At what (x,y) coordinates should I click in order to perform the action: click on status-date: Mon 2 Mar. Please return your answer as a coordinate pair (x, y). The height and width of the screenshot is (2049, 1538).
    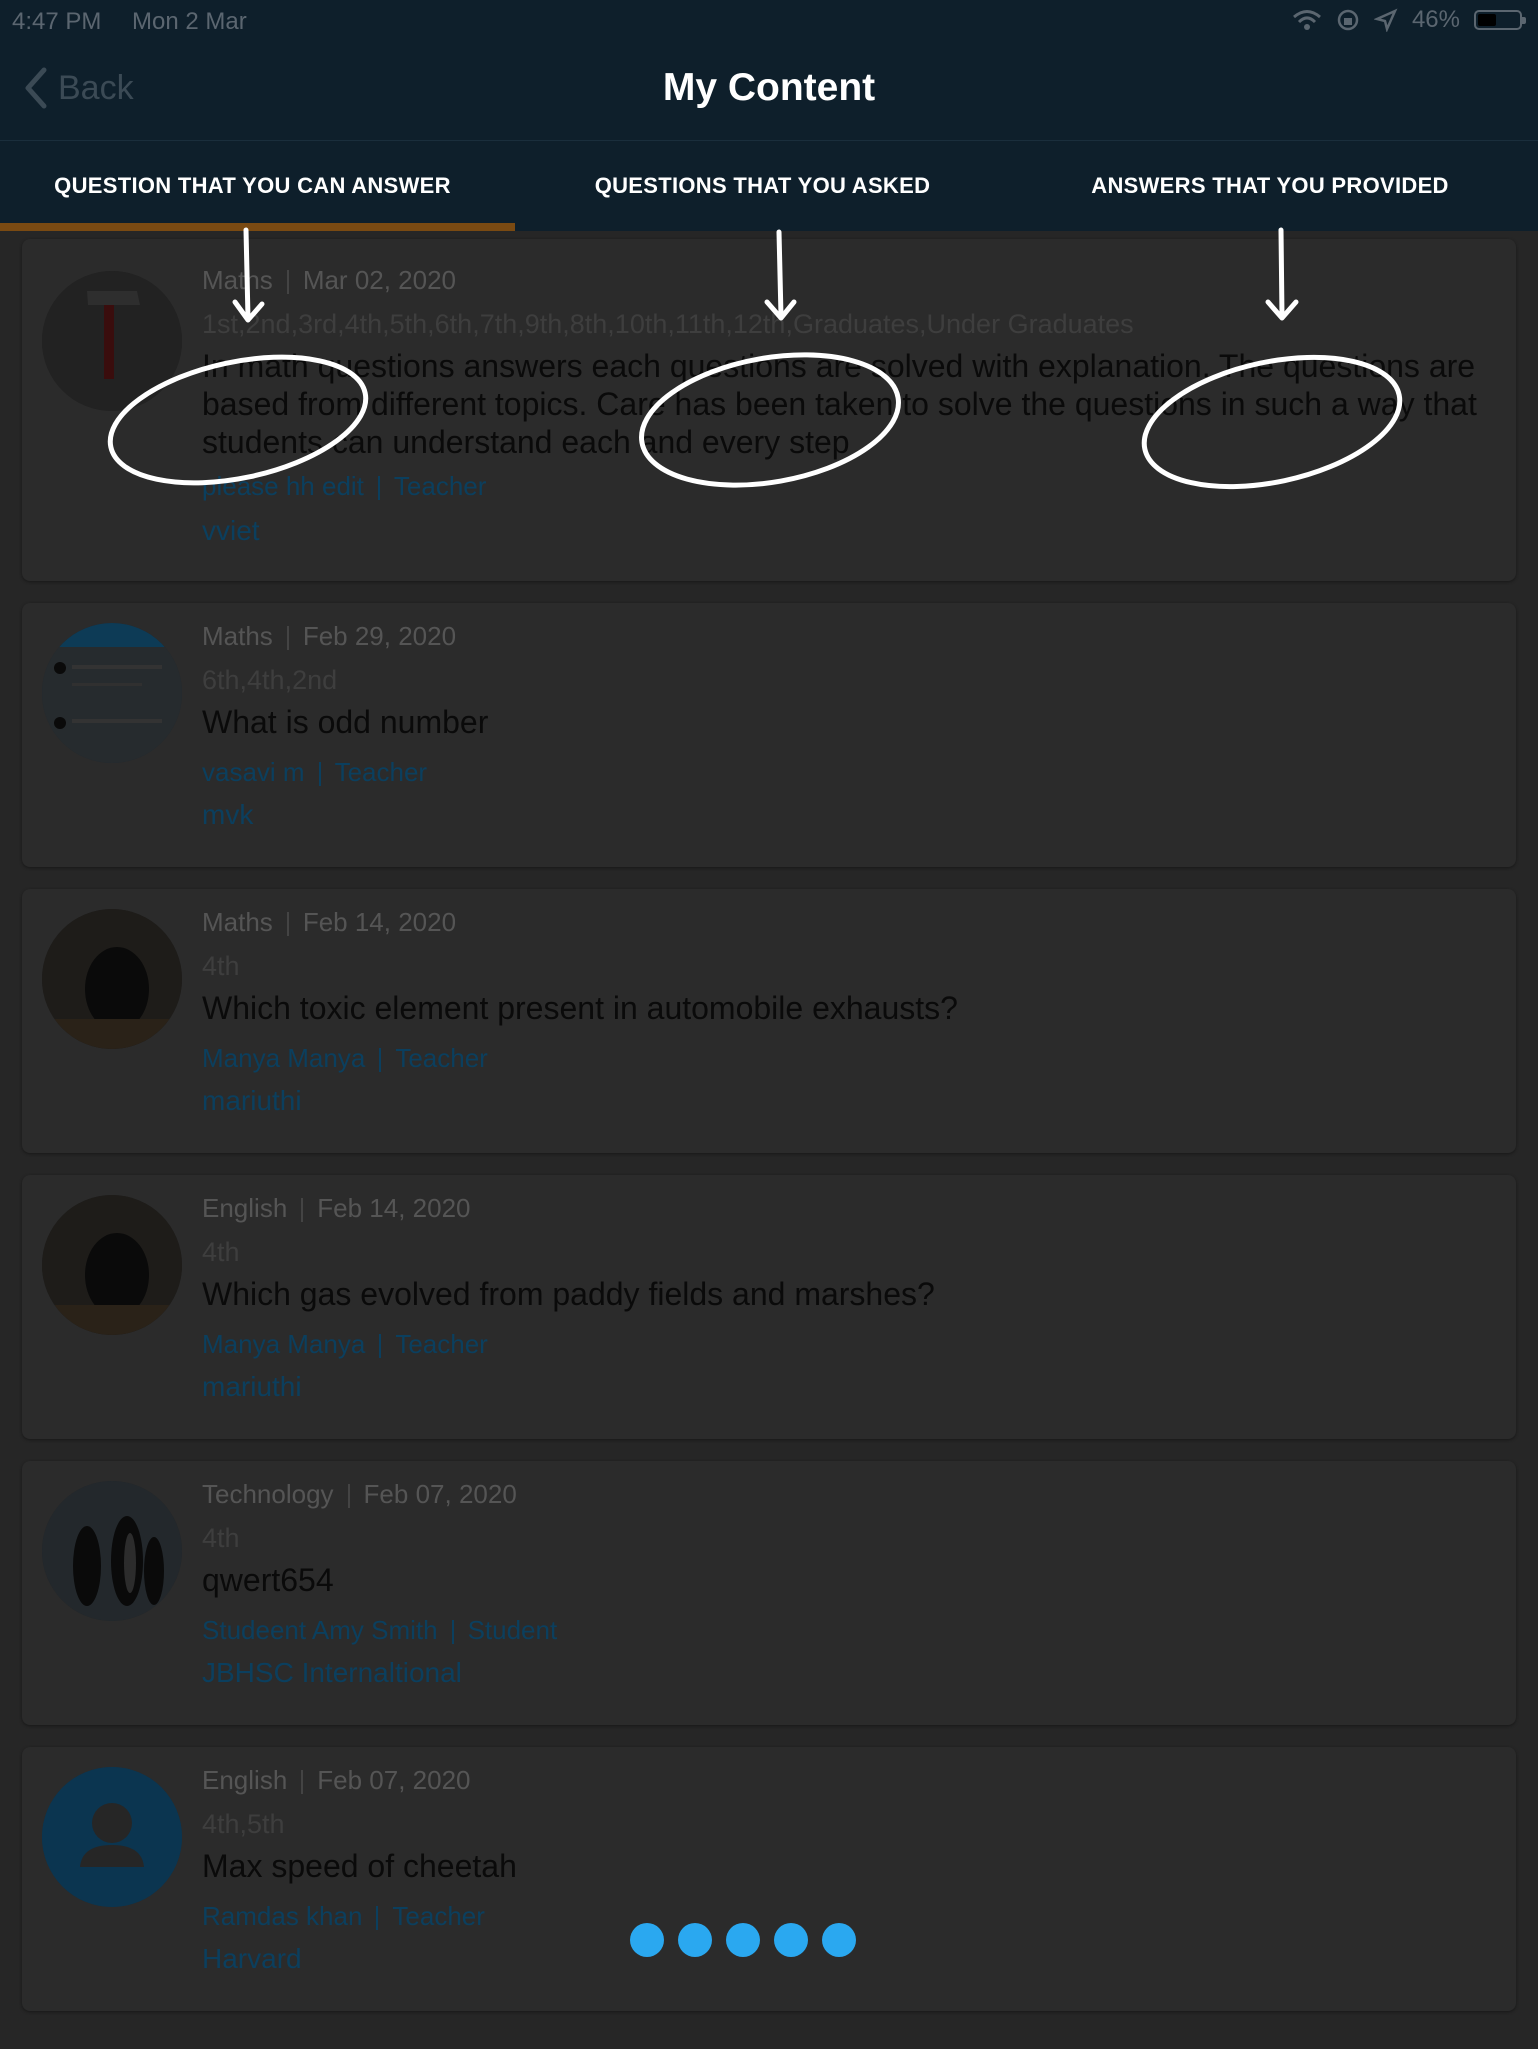
    Looking at the image, I should click on (189, 21).